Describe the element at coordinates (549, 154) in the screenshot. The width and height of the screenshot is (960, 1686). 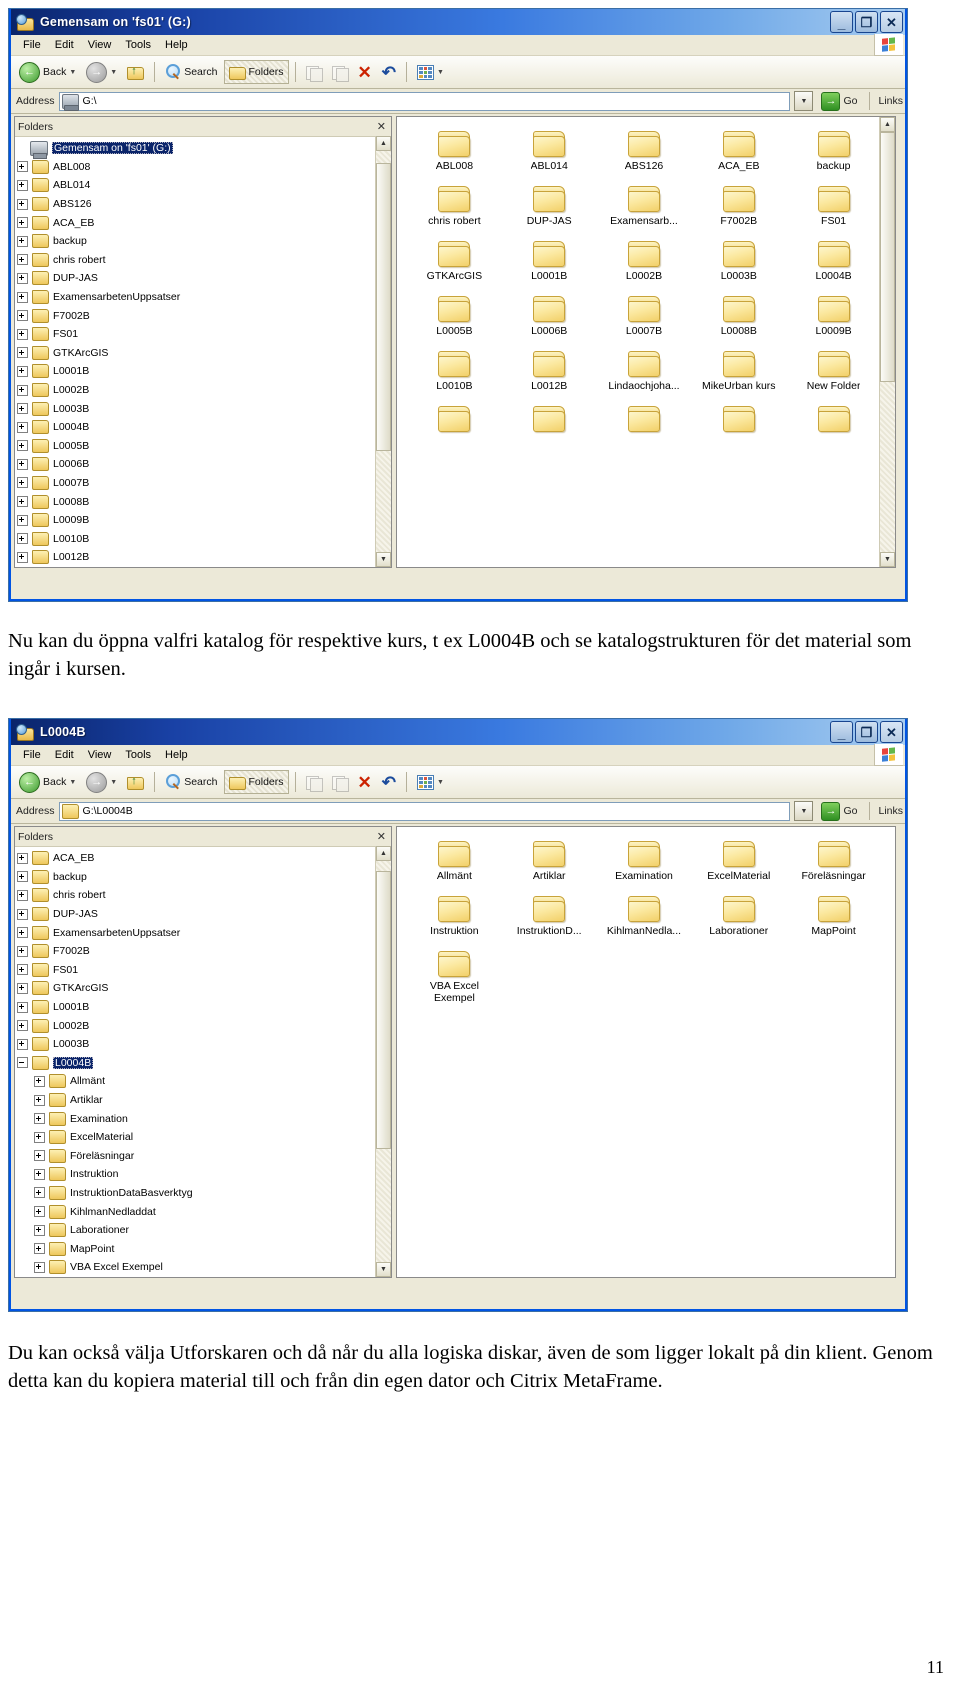
I see `file-item: ABL014` at that location.